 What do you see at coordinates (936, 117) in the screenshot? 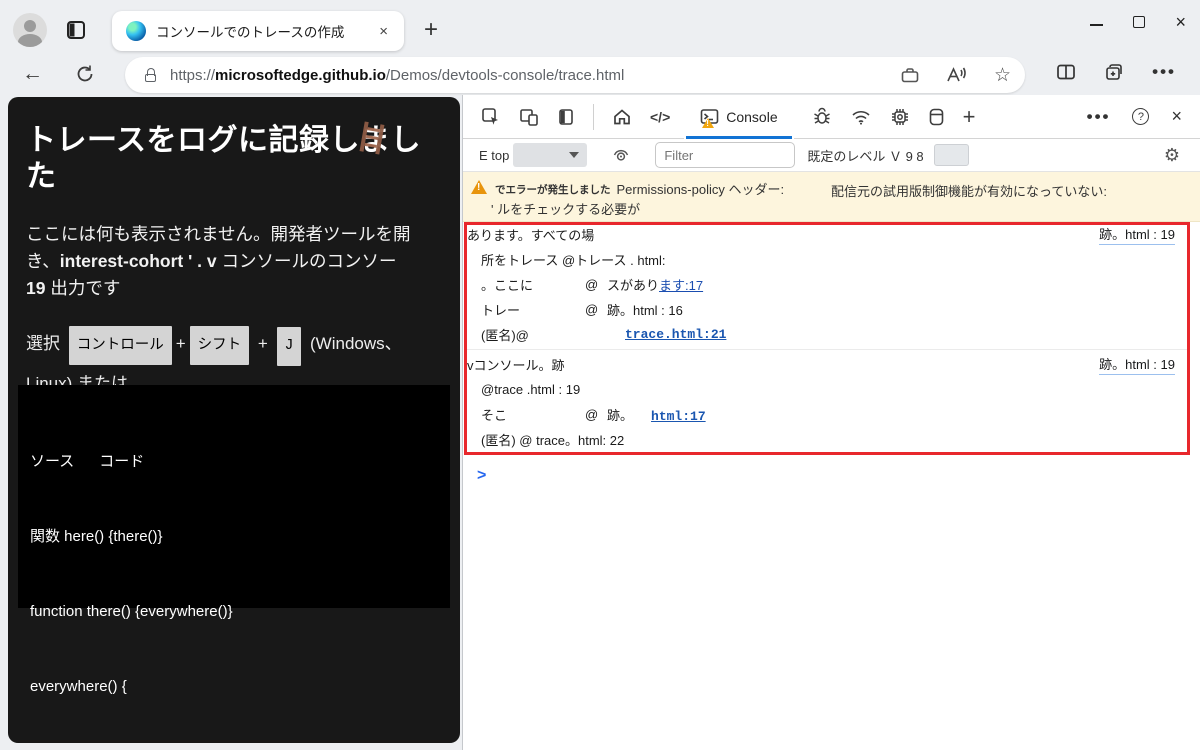
I see `application-drawer-icon` at bounding box center [936, 117].